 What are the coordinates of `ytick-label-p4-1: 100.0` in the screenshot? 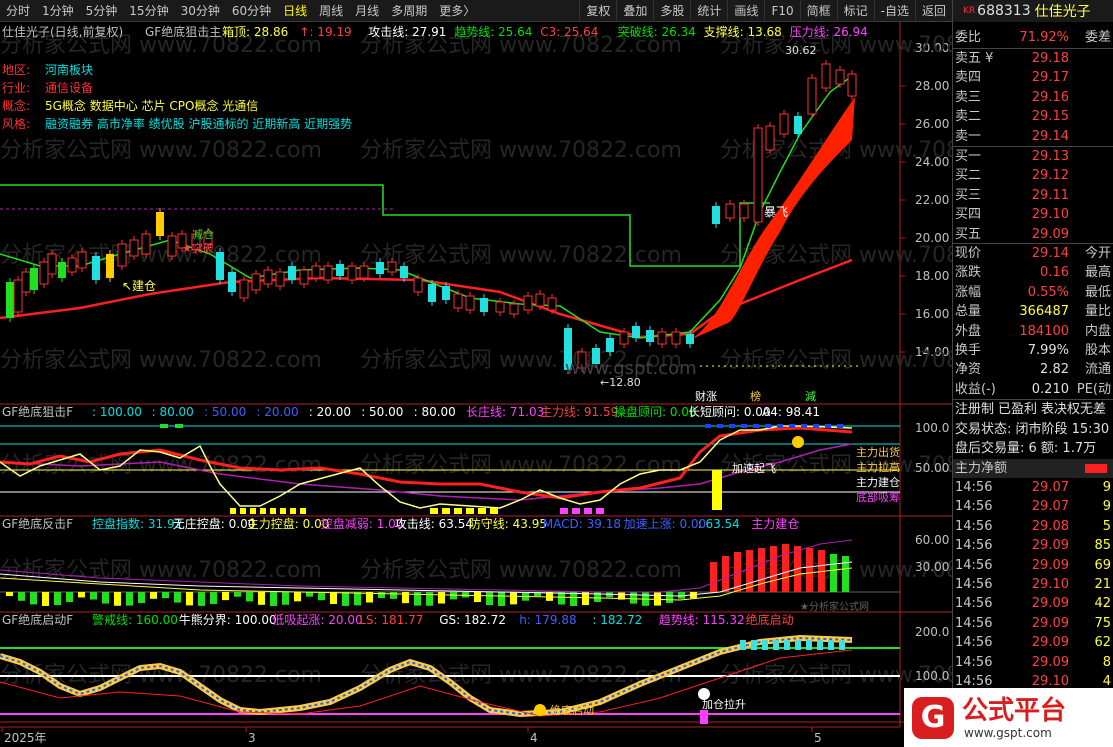 It's located at (932, 676).